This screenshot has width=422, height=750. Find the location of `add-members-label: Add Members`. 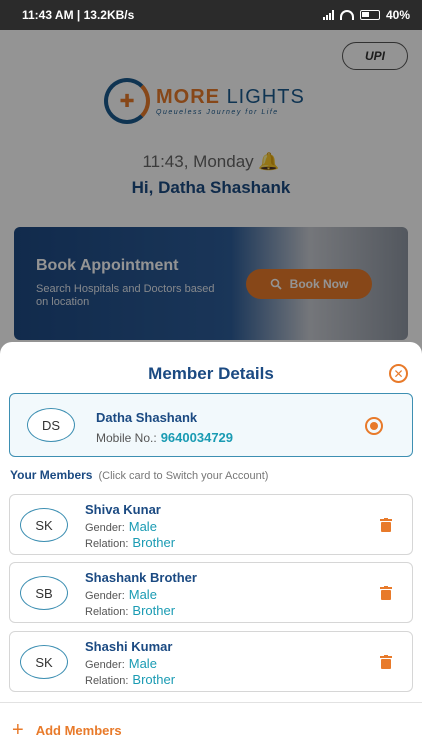

add-members-label: Add Members is located at coordinates (78, 730).